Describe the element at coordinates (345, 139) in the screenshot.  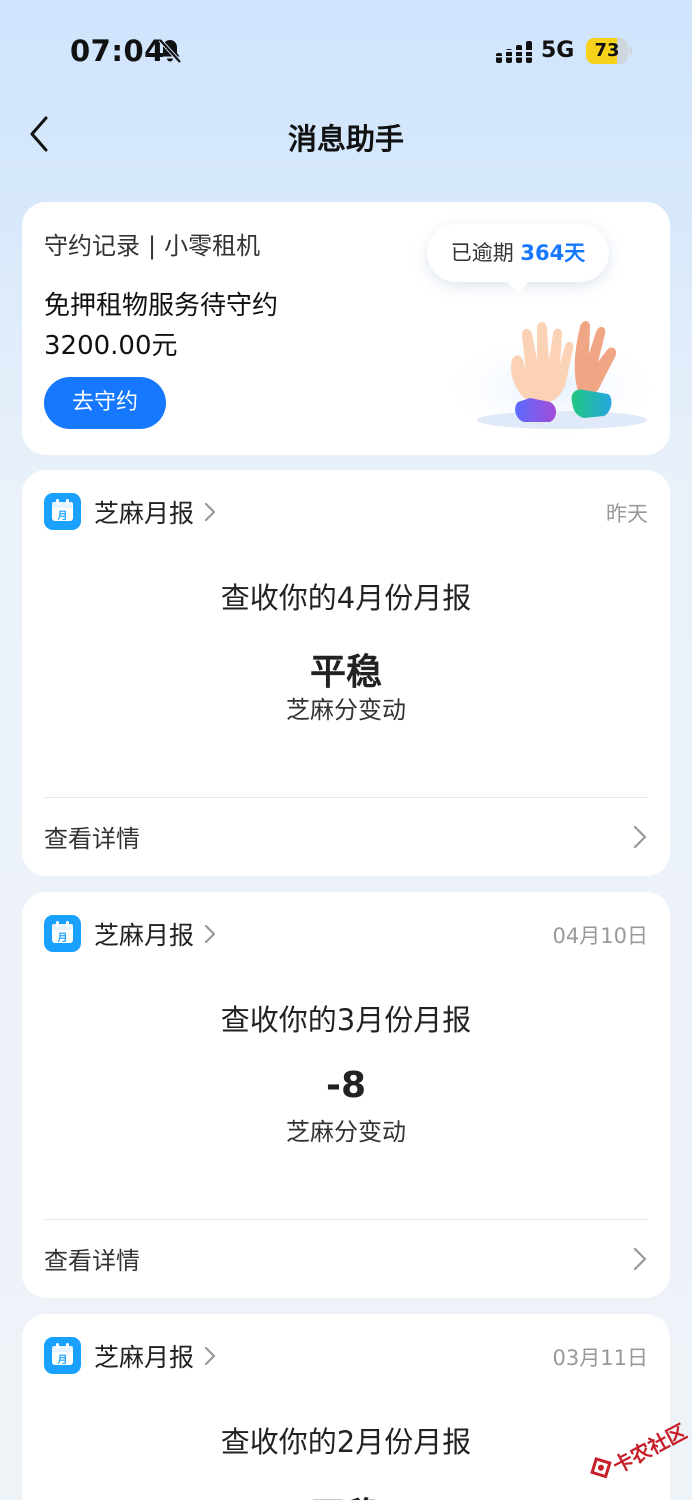
I see `page-title: 消息助手` at that location.